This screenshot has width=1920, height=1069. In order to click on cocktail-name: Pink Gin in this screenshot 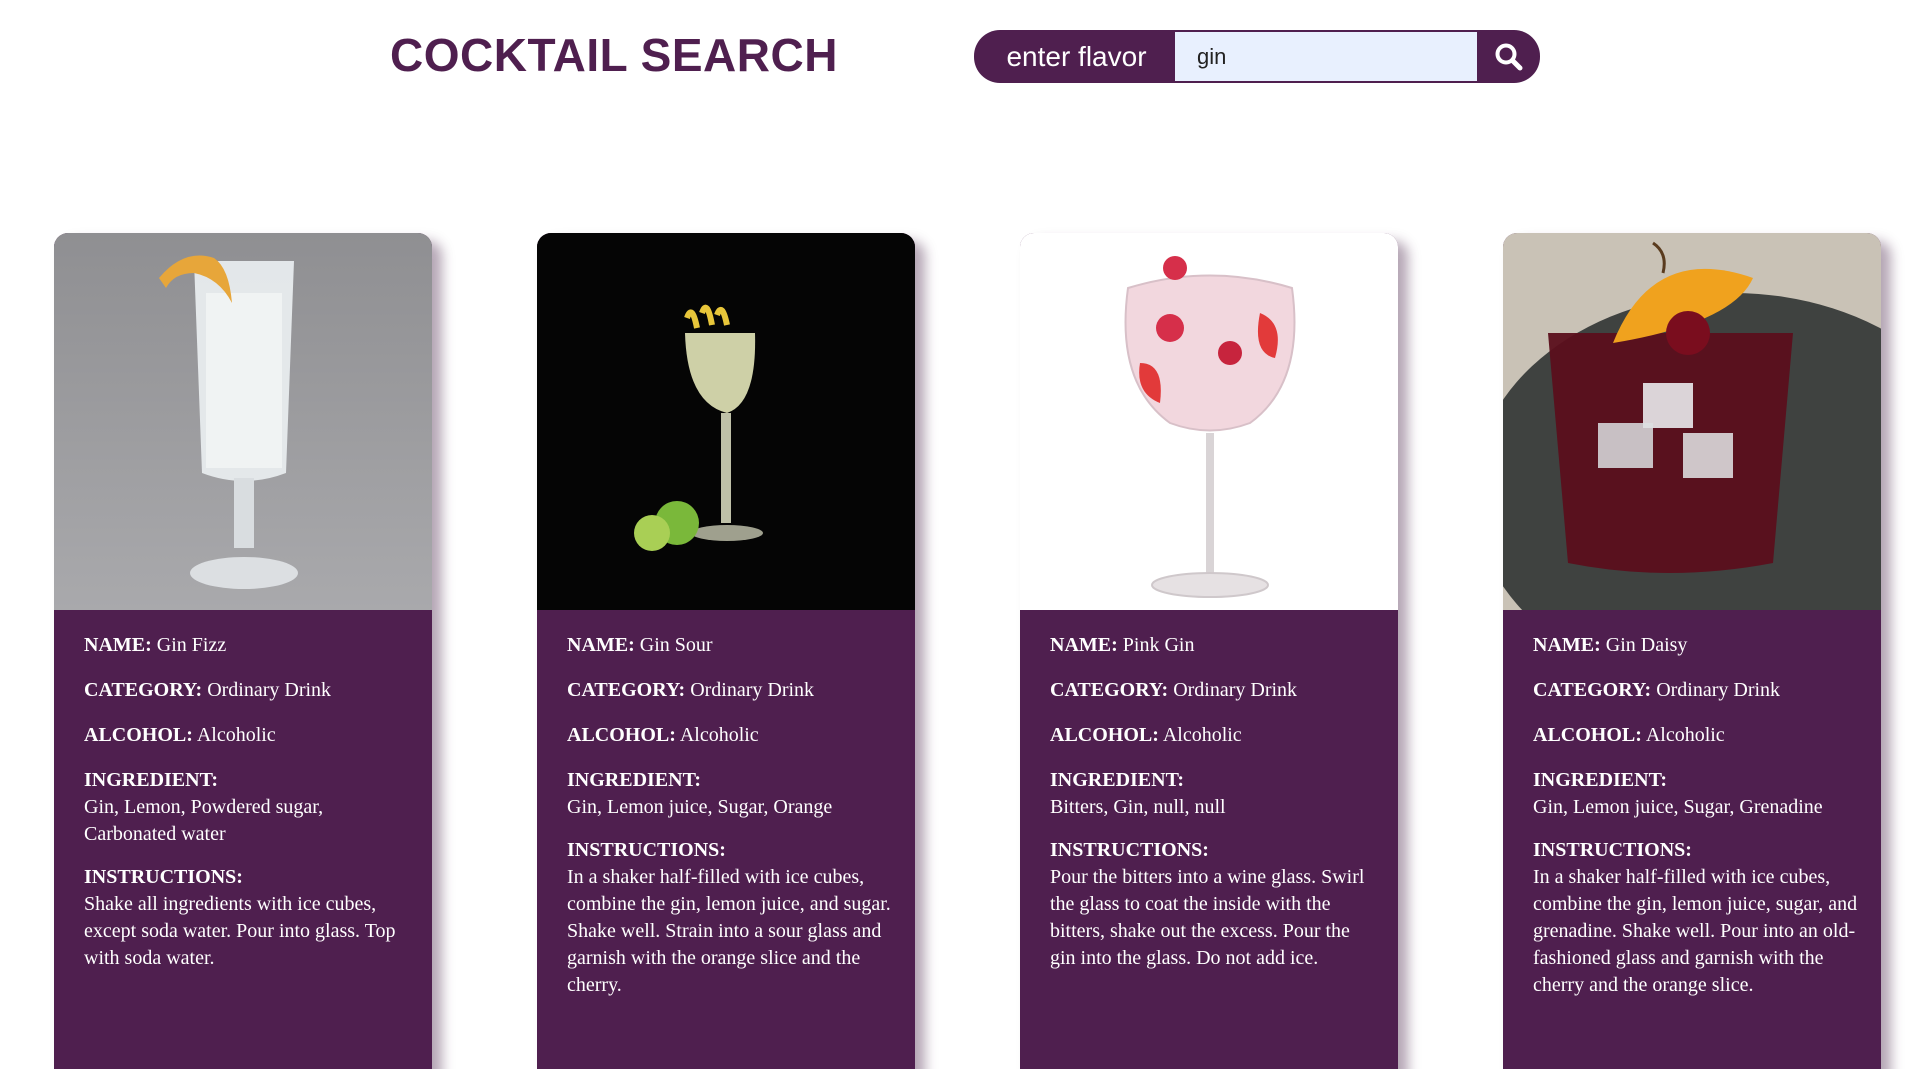, I will do `click(1158, 645)`.